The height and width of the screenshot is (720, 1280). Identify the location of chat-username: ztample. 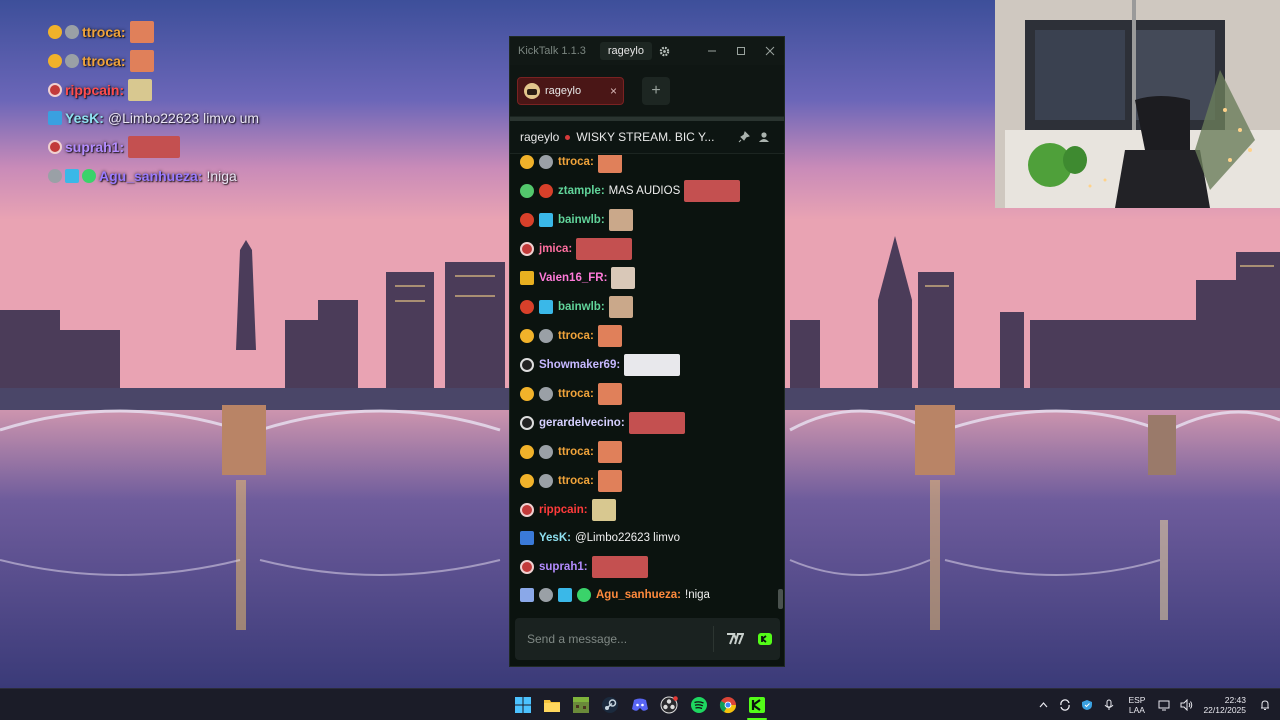
(579, 191).